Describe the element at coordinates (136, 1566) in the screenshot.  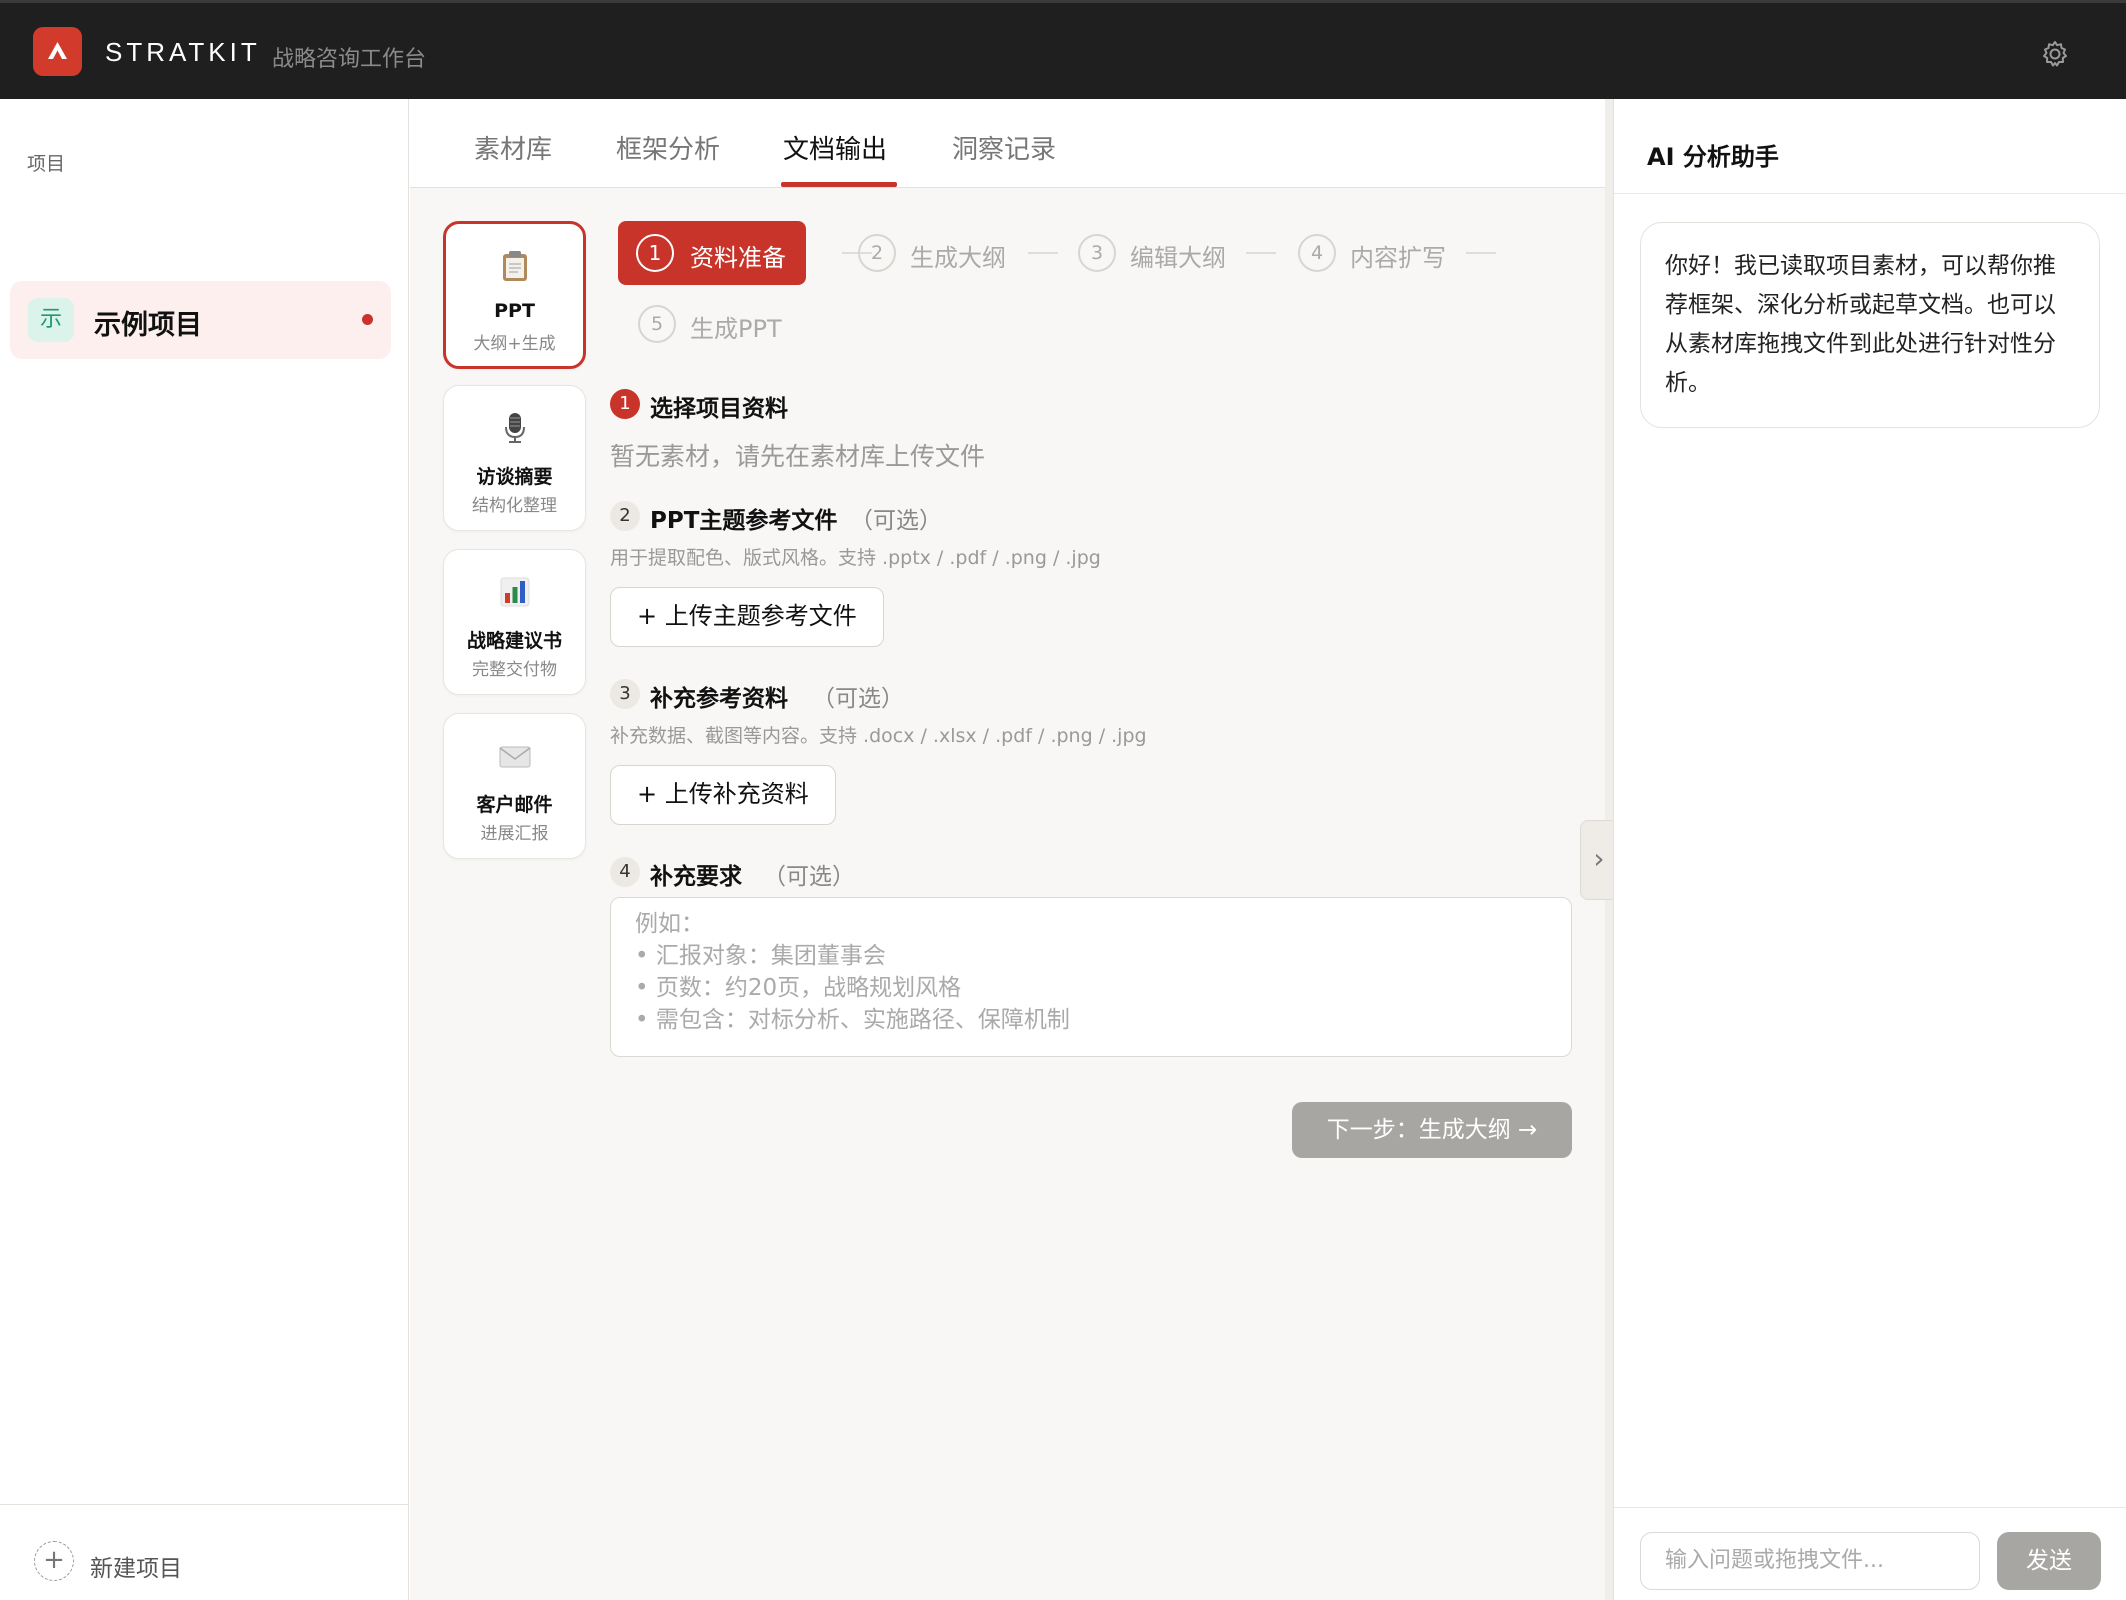
I see `new-project-button: 新建项目` at that location.